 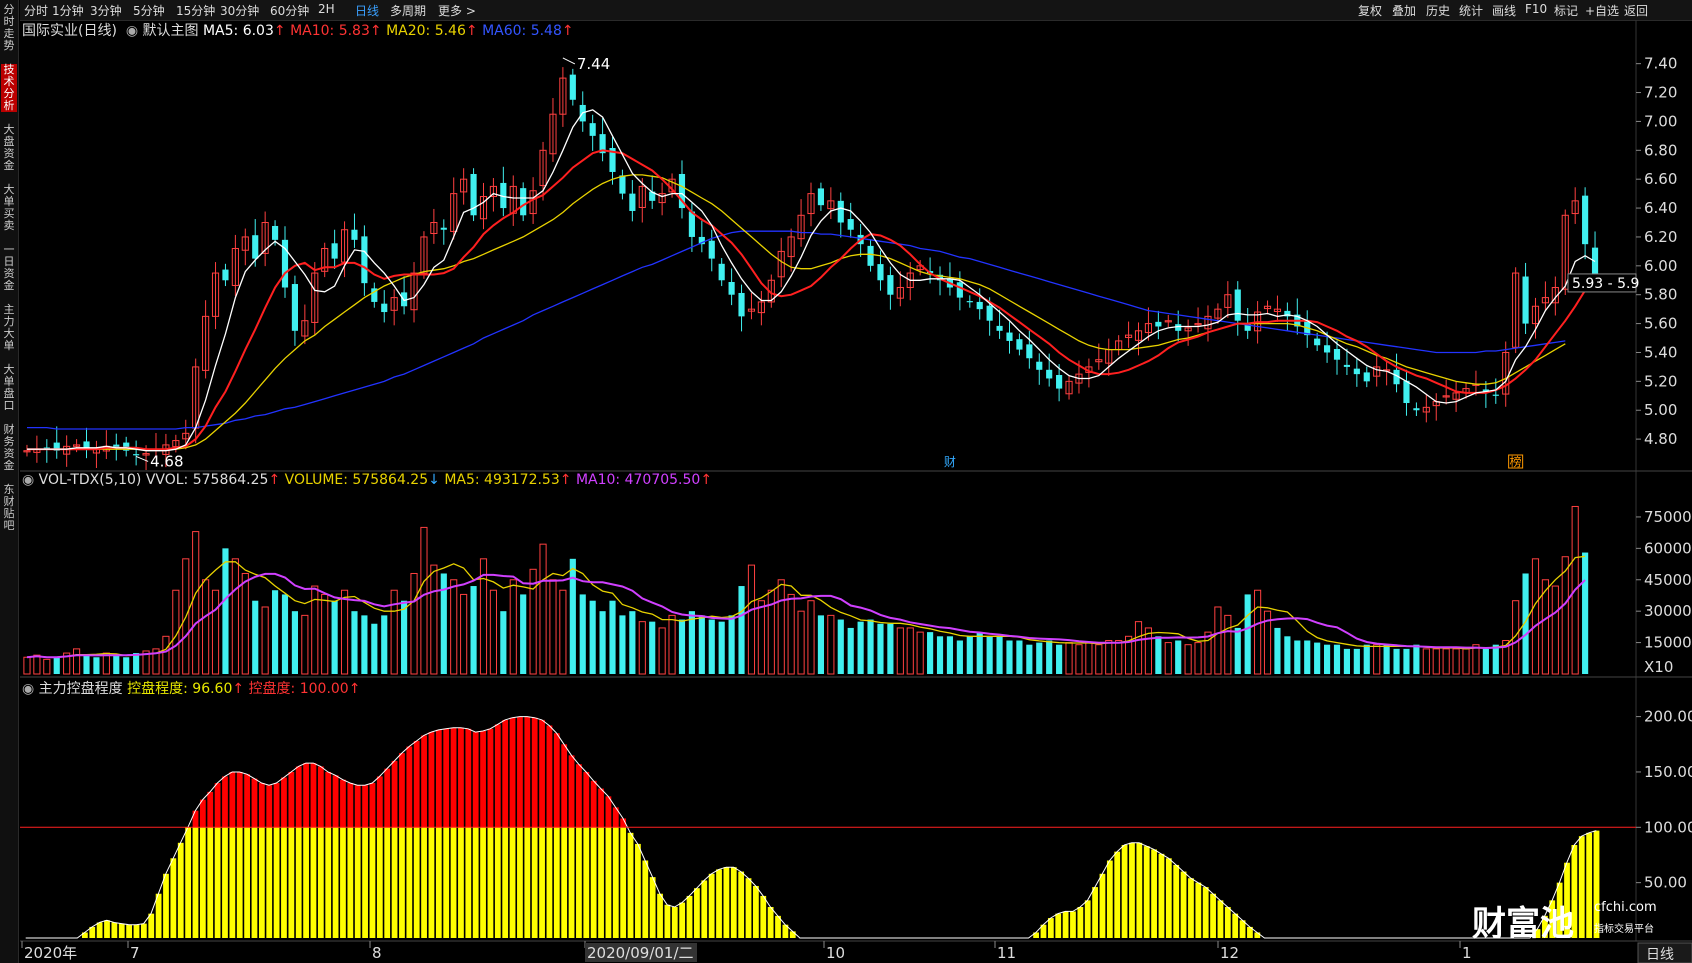 What do you see at coordinates (1660, 352) in the screenshot?
I see `price-label-3: 5.40` at bounding box center [1660, 352].